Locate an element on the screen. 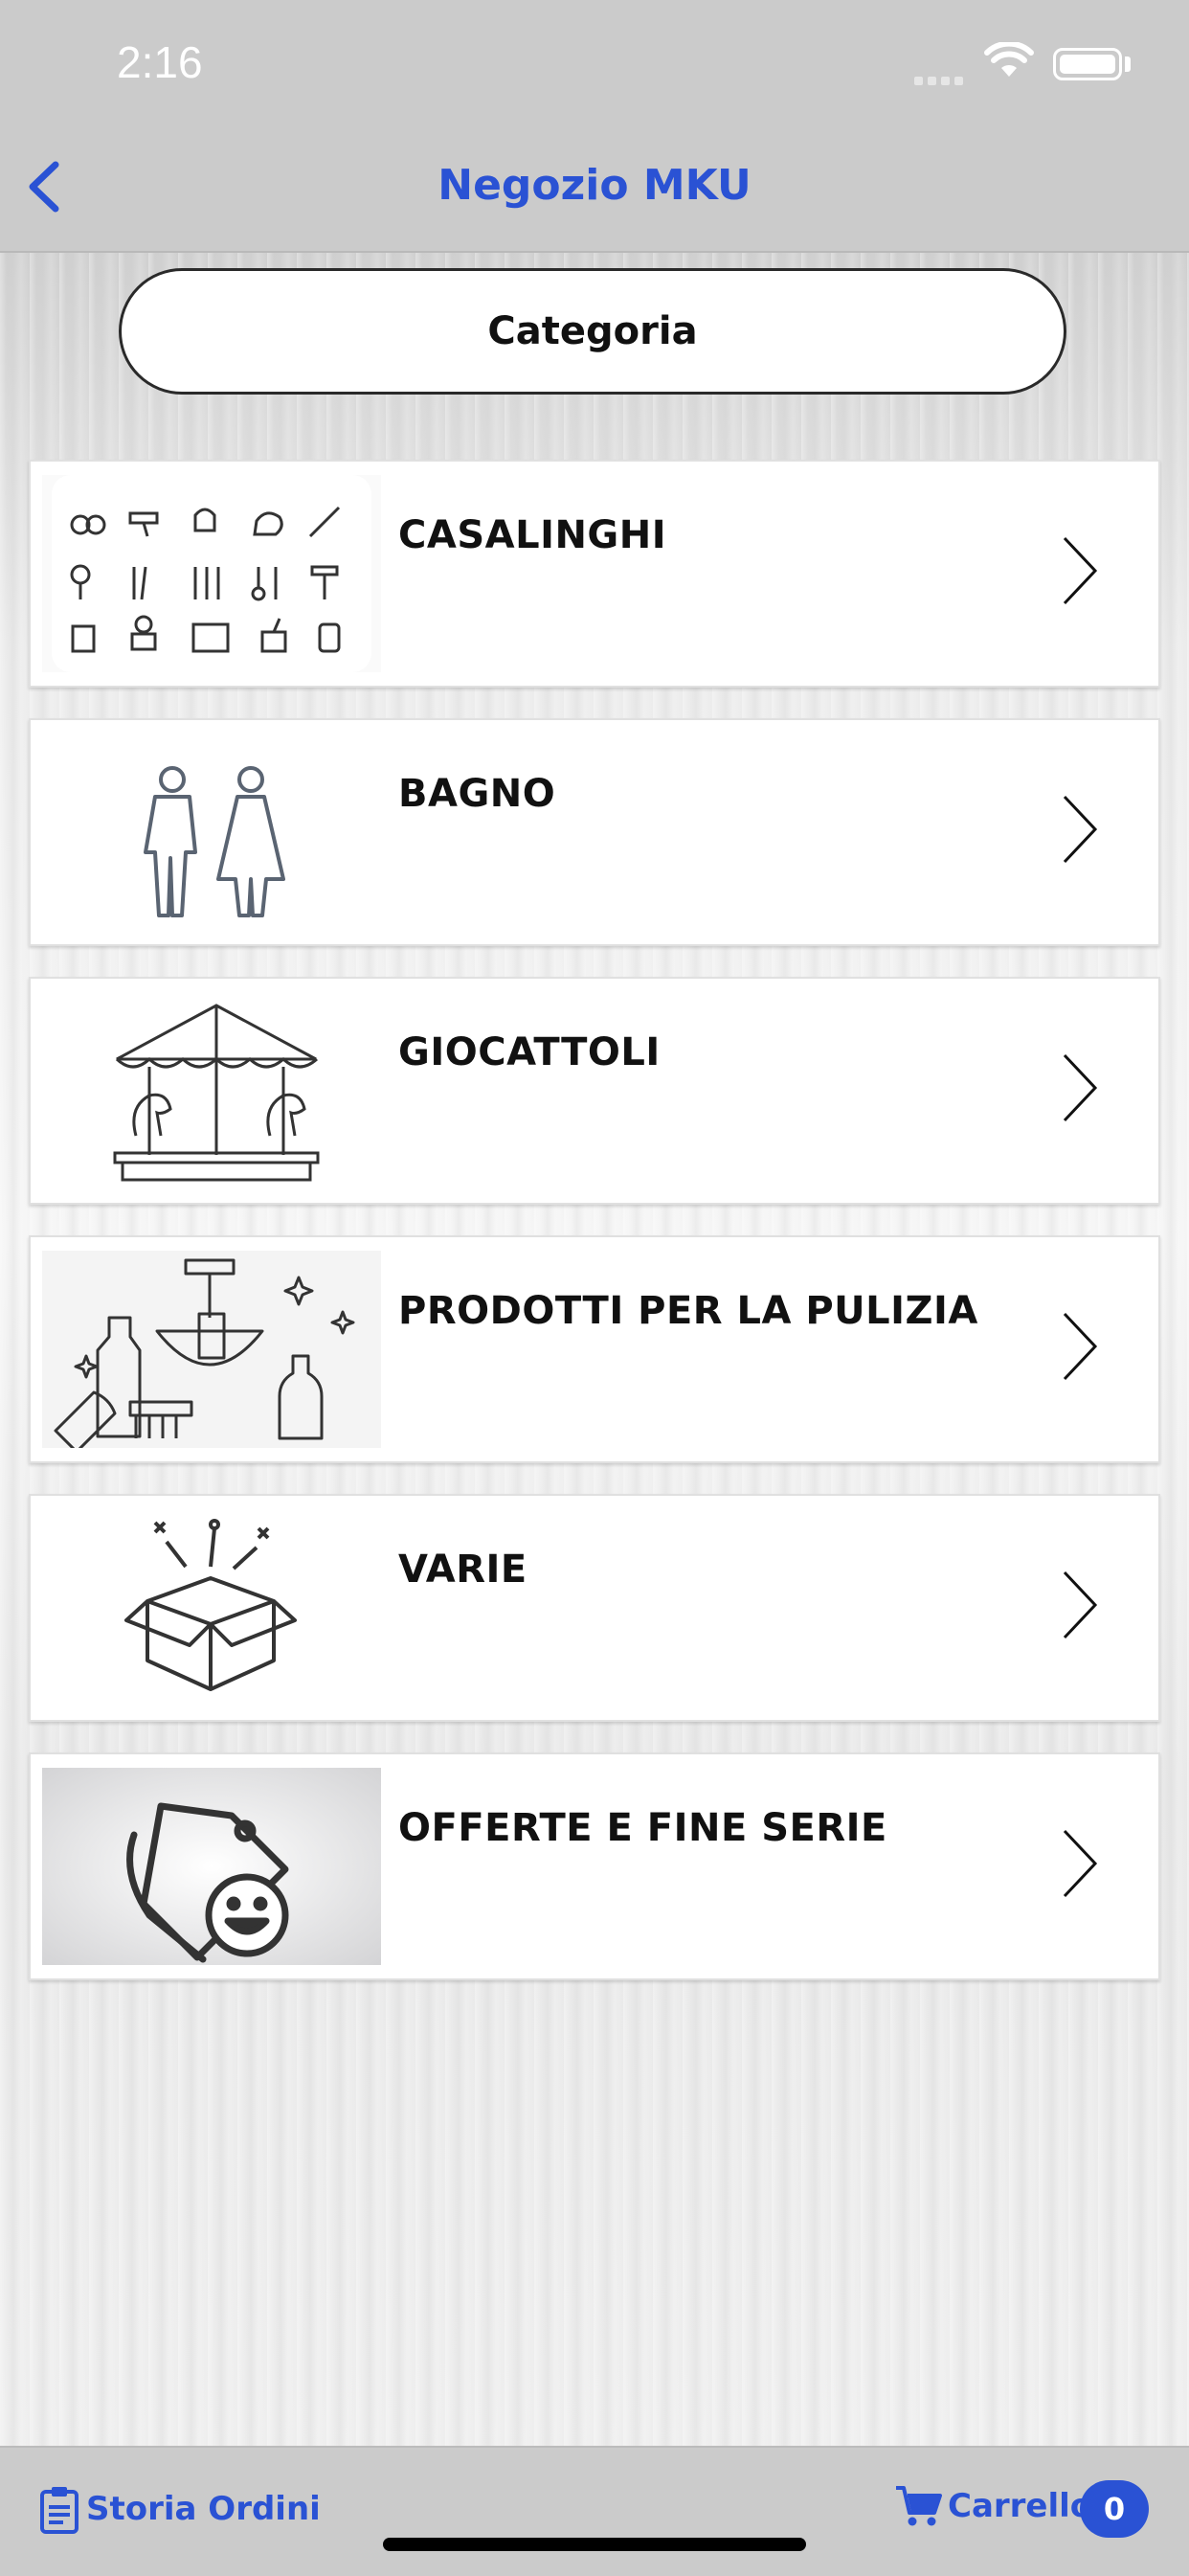 The height and width of the screenshot is (2576, 1189). category-row-prodotti-pulizia: PRODOTTI PER LA PULIZIA is located at coordinates (594, 1349).